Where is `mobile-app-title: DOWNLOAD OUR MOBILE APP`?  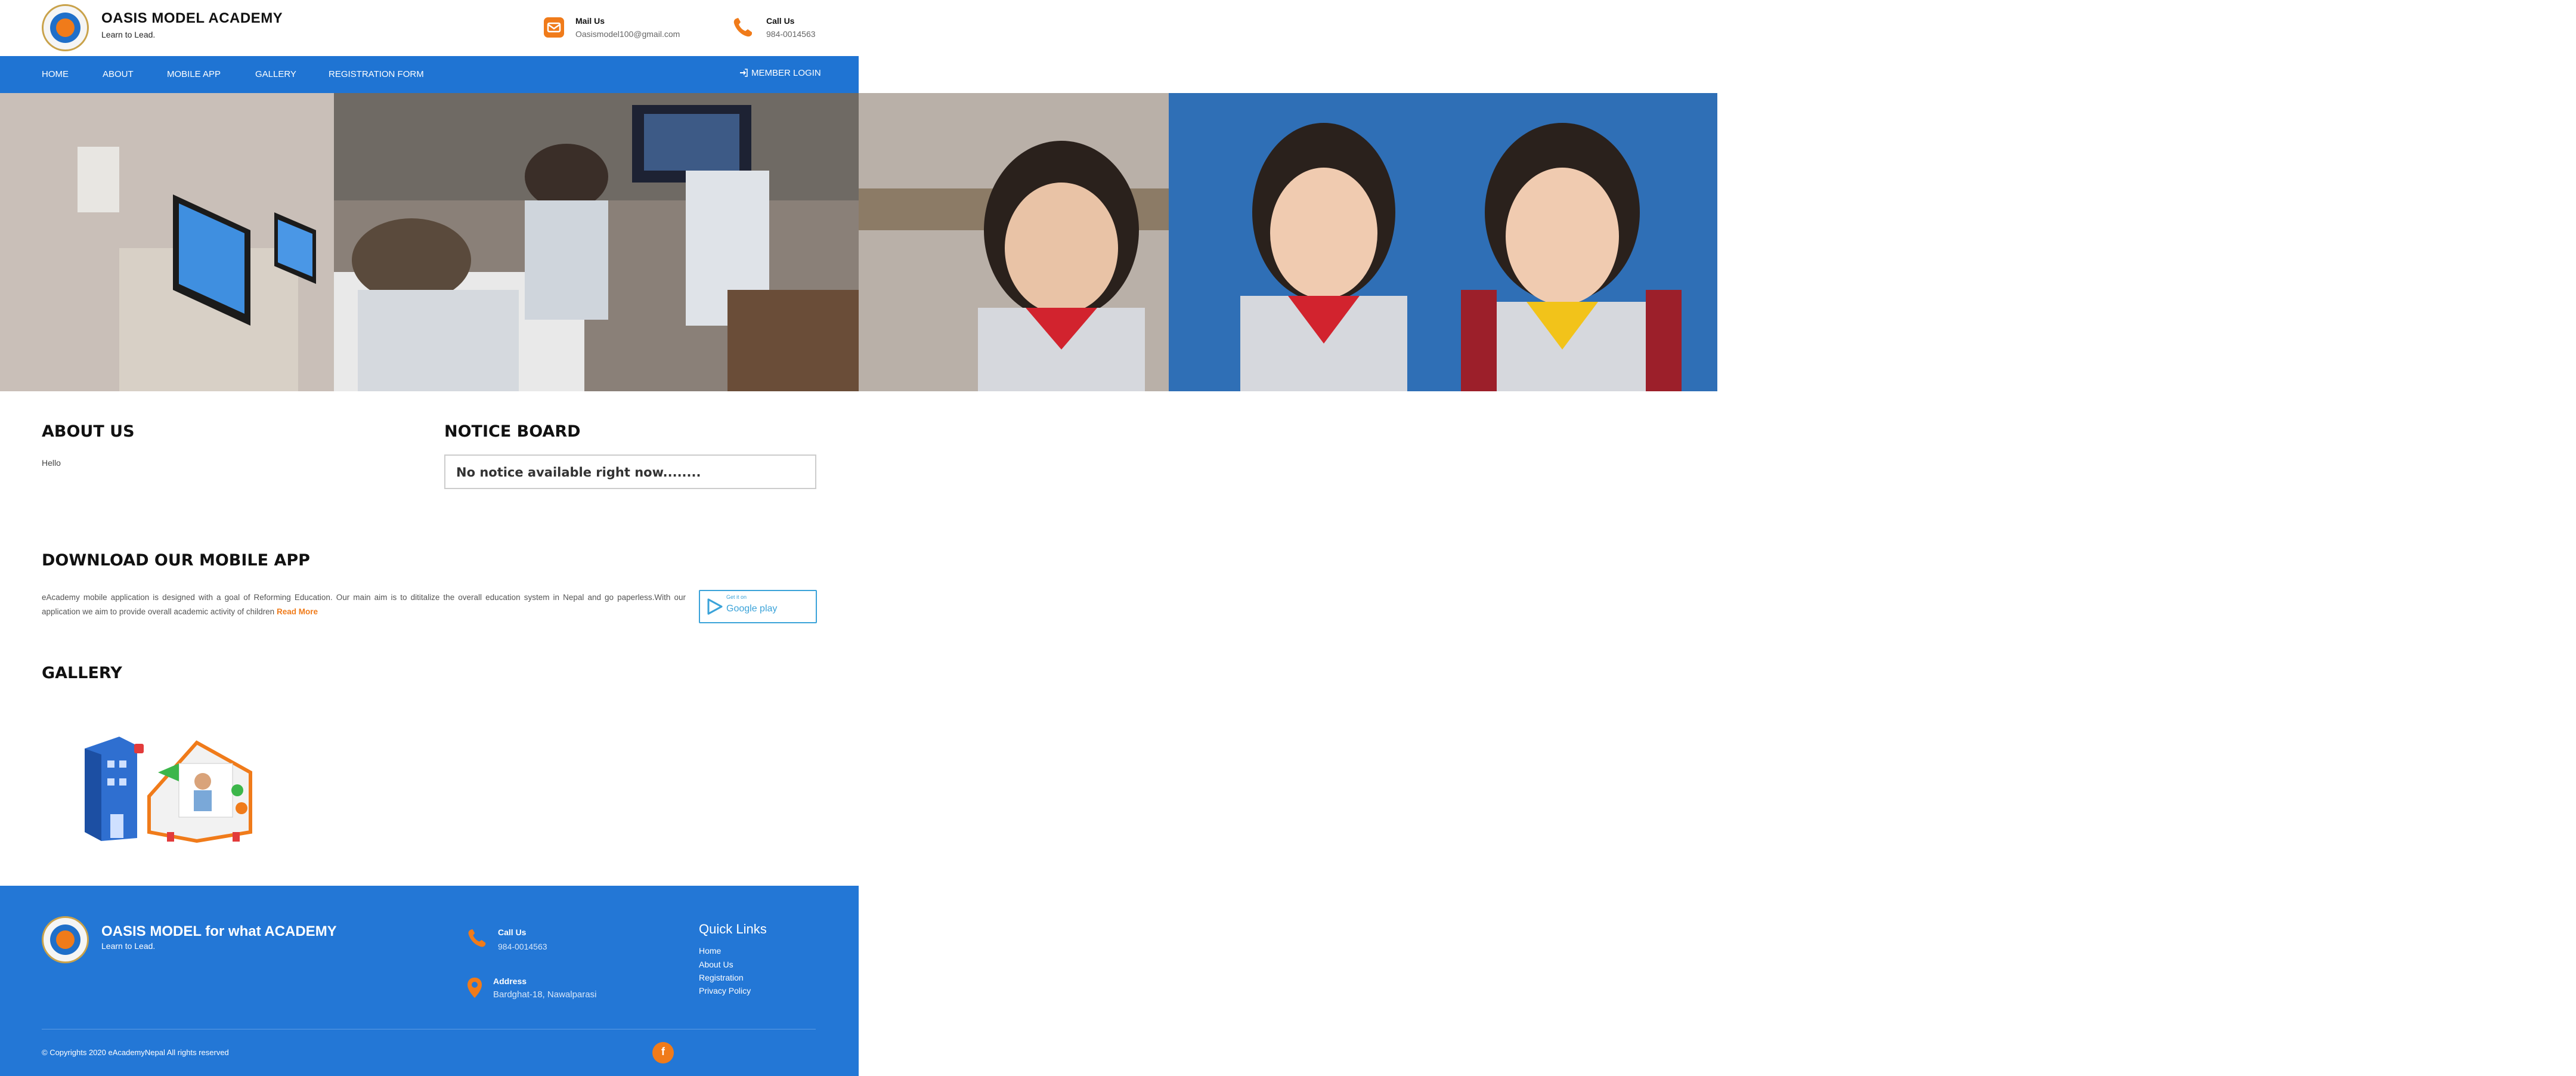 mobile-app-title: DOWNLOAD OUR MOBILE APP is located at coordinates (176, 560).